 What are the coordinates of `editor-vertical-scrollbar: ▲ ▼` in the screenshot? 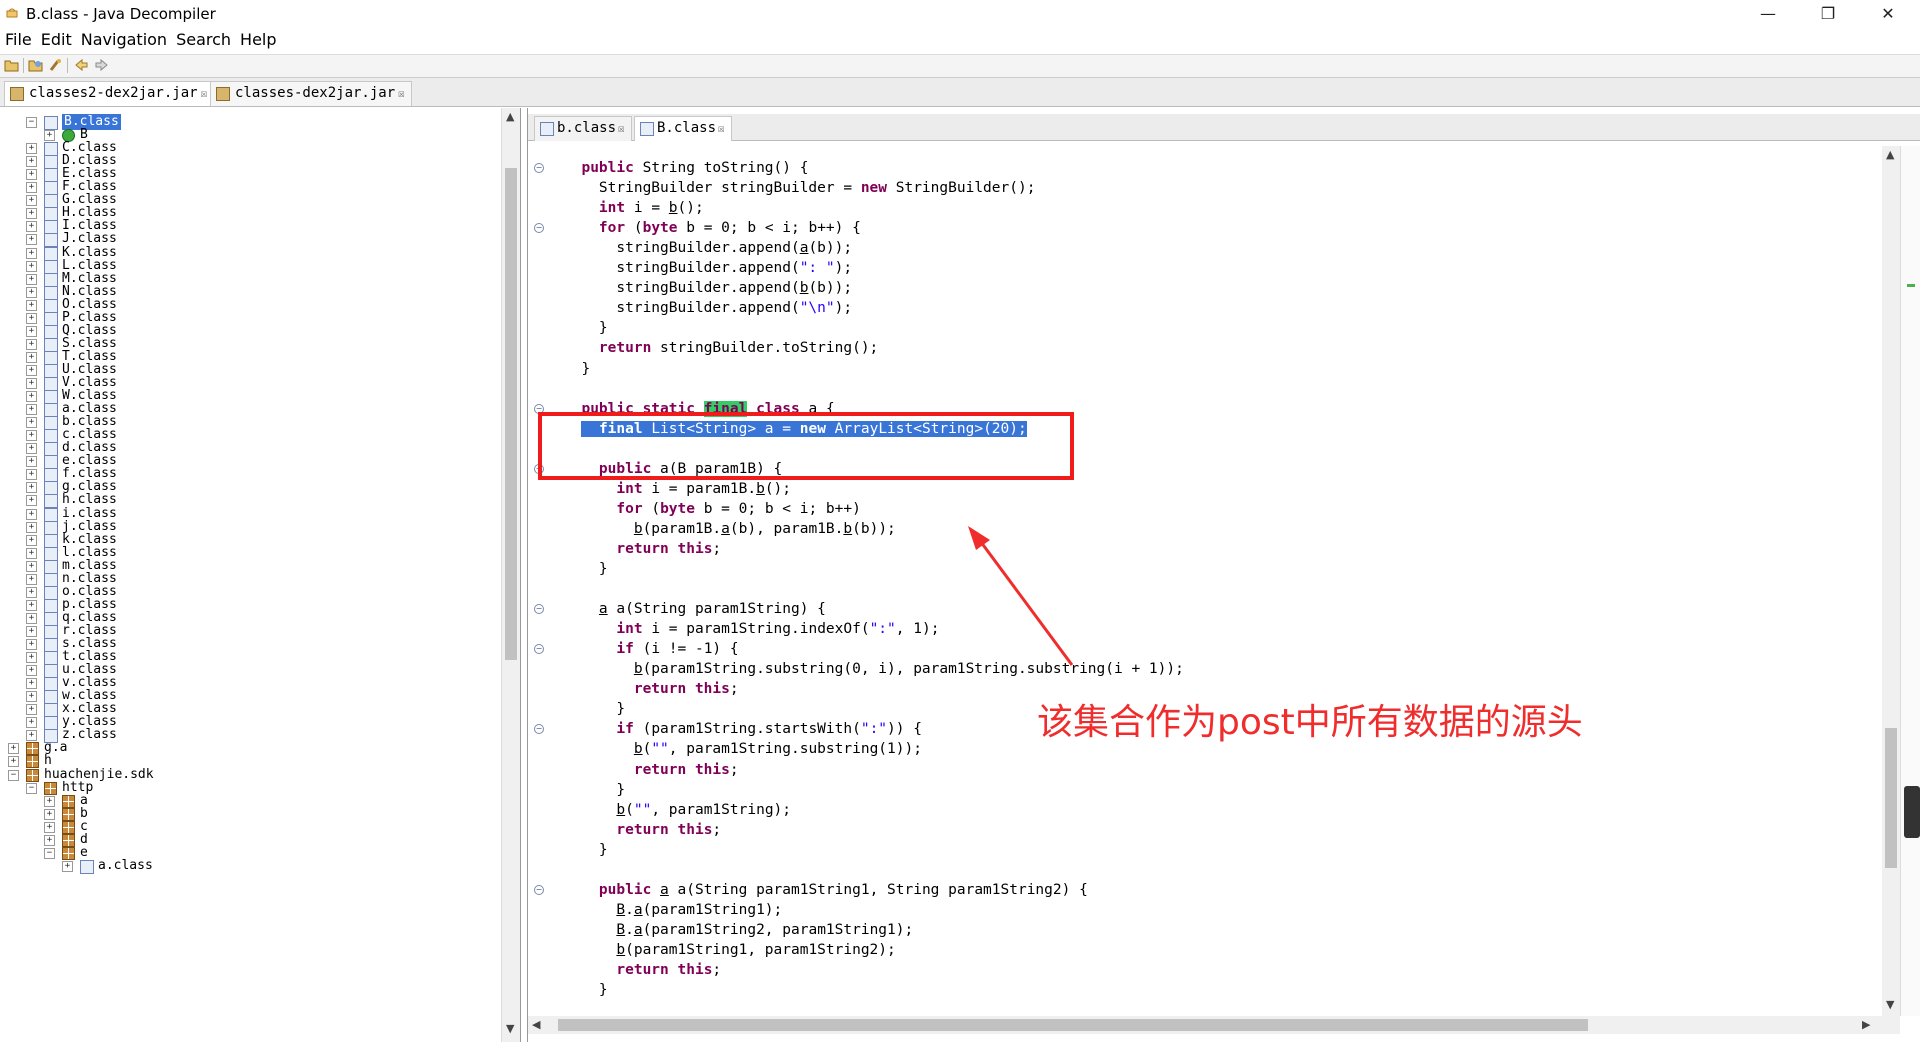 It's located at (1891, 581).